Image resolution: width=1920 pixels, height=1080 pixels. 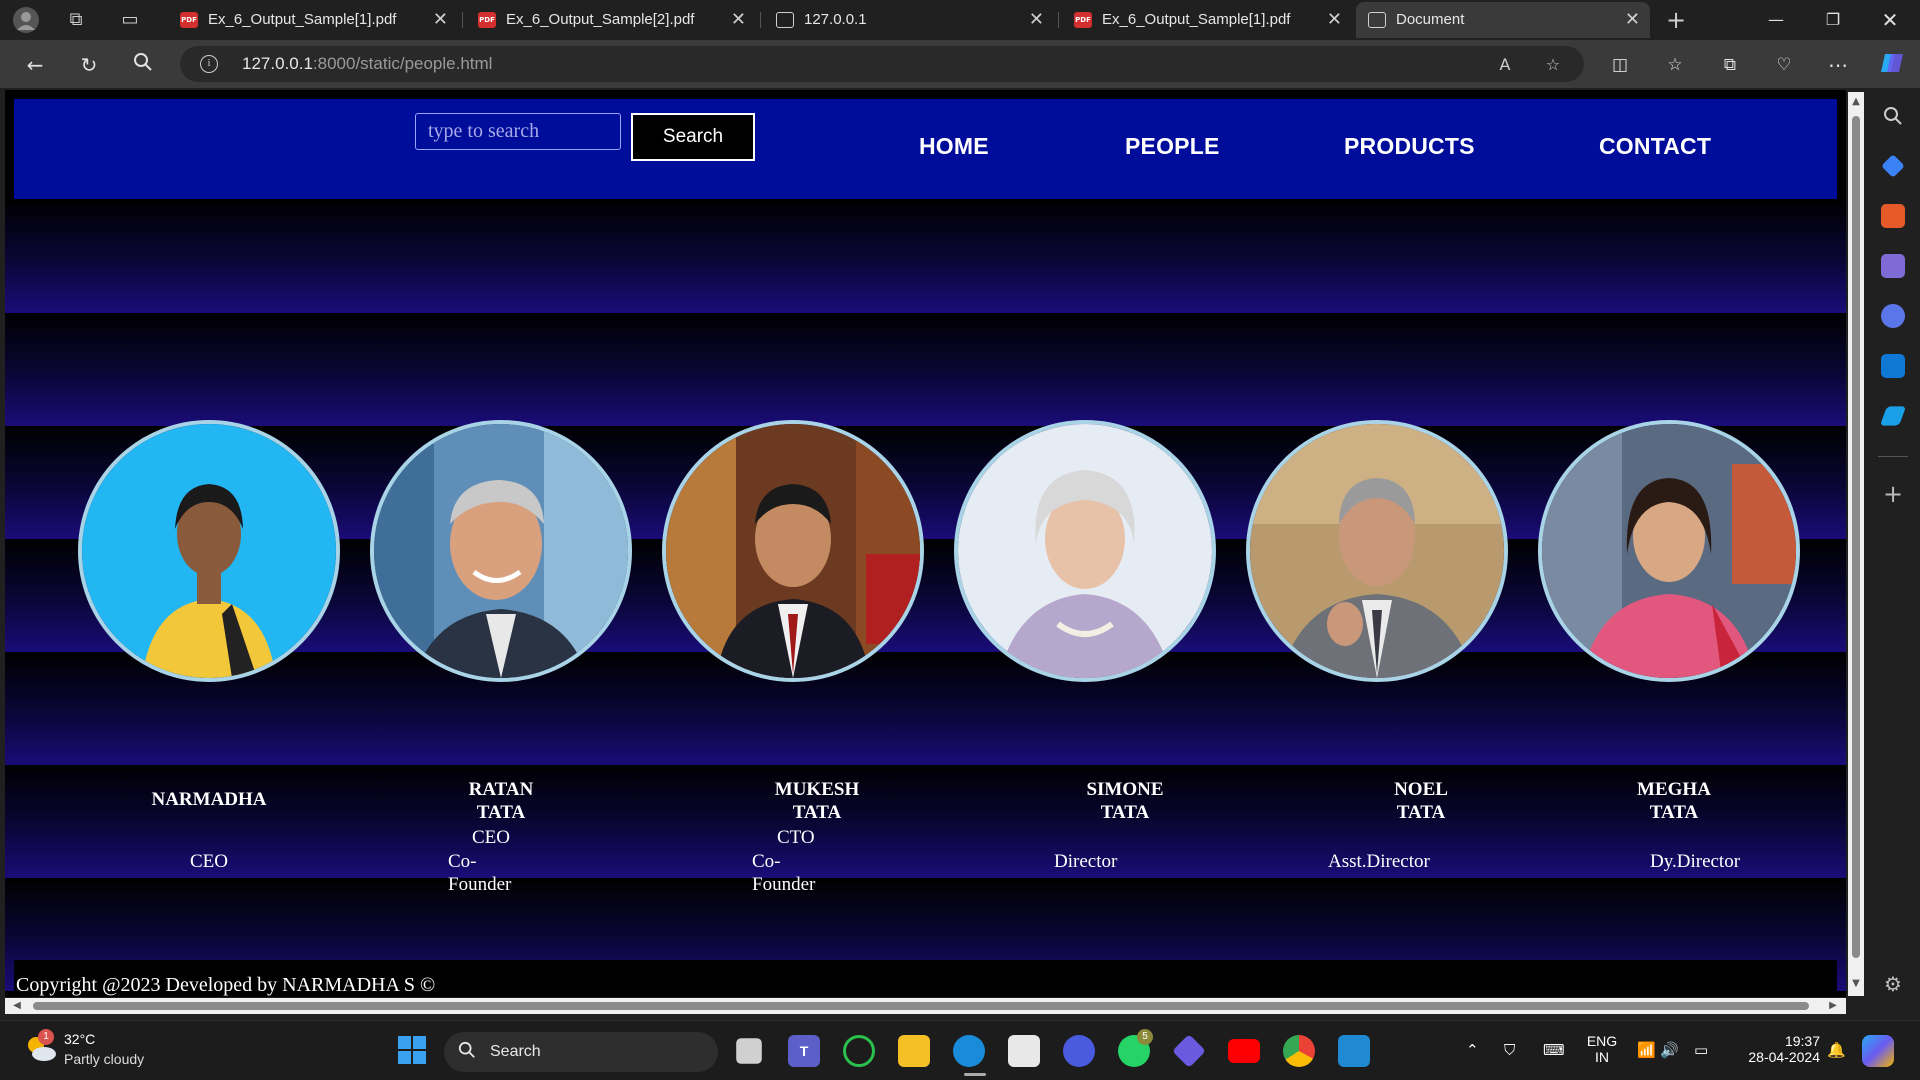 What do you see at coordinates (749, 1051) in the screenshot?
I see `task-view-icon` at bounding box center [749, 1051].